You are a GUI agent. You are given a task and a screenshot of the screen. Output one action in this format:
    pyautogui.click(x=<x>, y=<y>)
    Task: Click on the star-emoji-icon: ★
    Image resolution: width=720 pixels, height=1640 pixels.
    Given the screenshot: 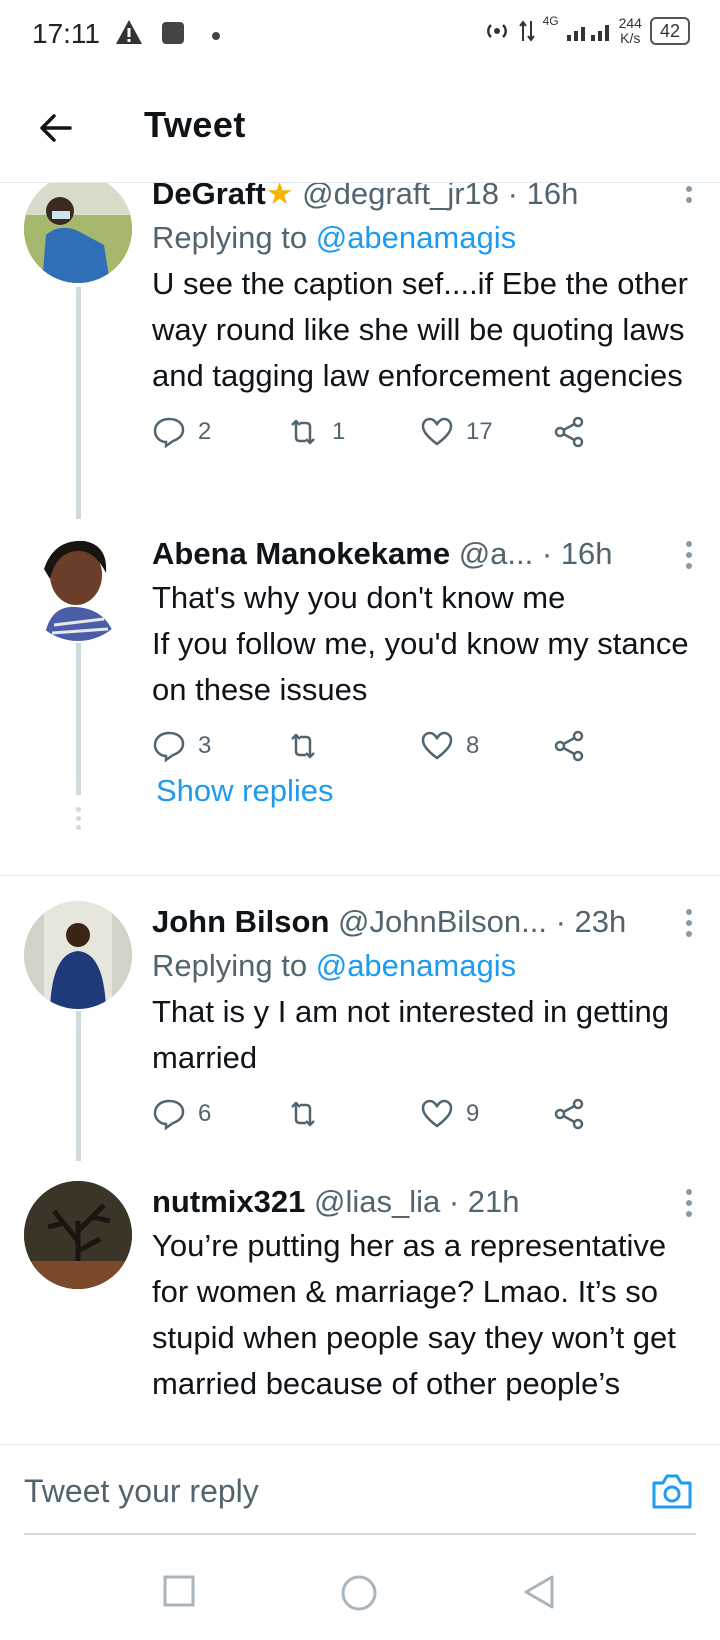 What is the action you would take?
    pyautogui.click(x=279, y=197)
    